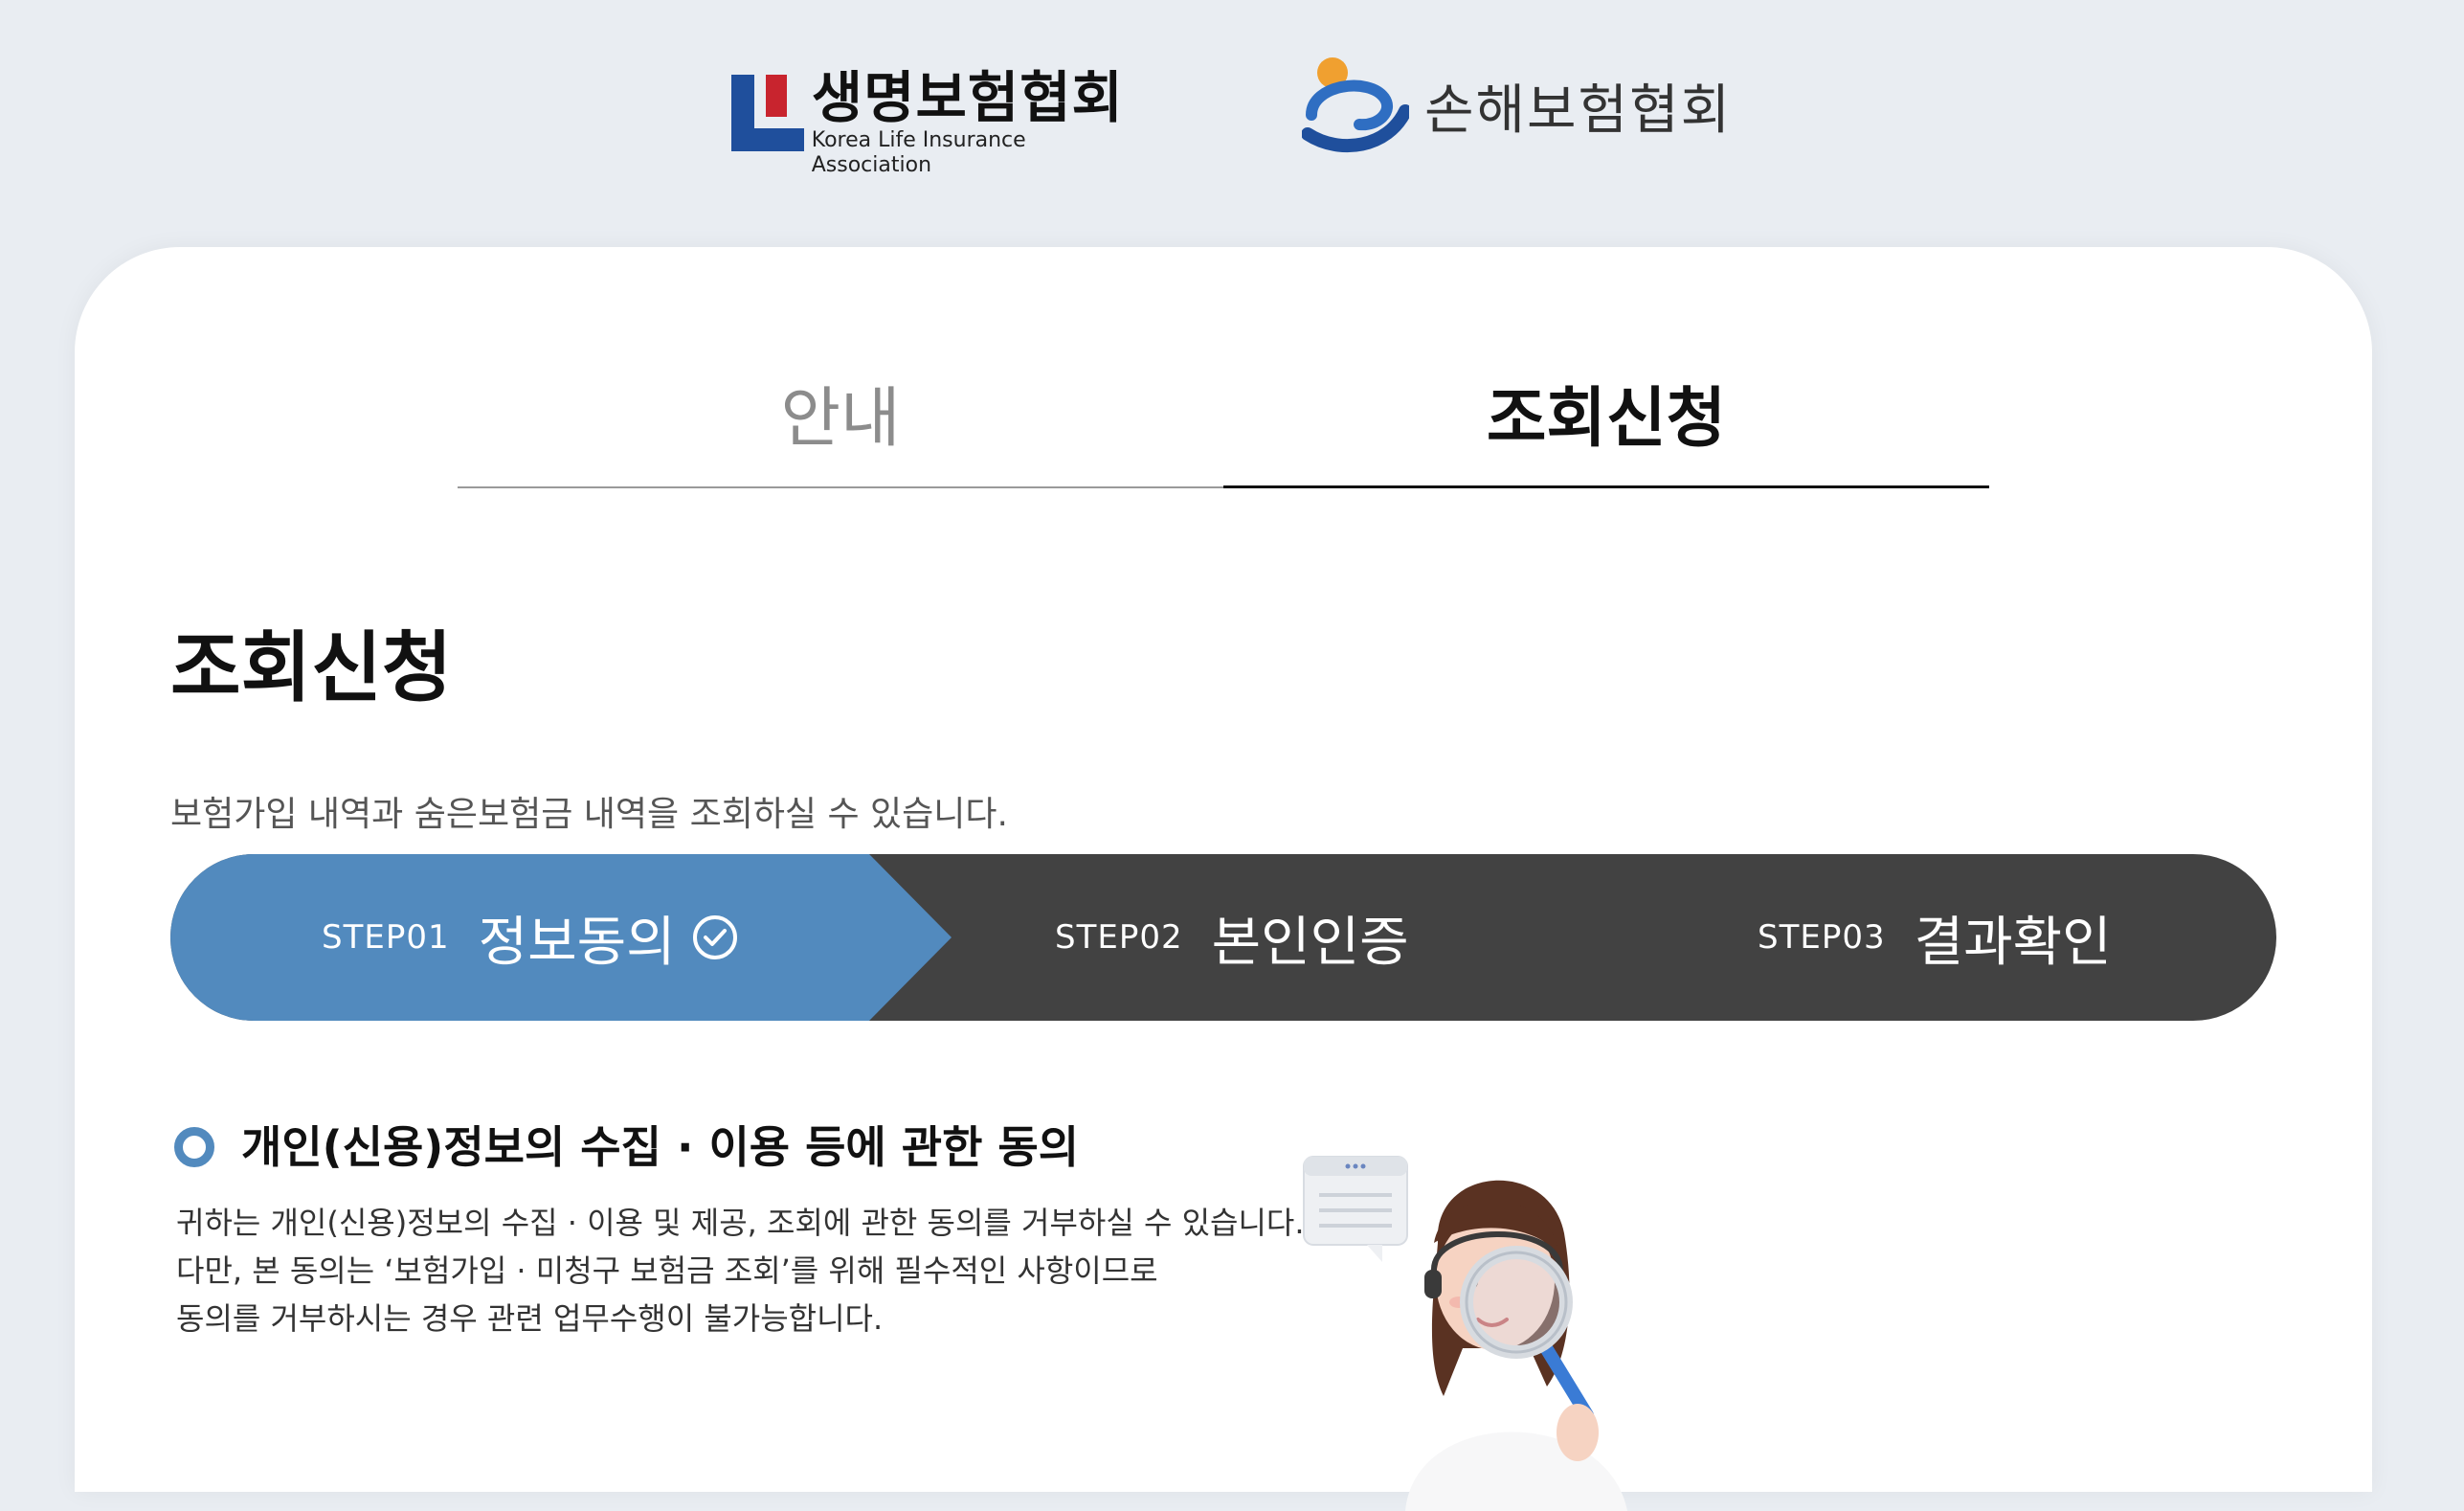  I want to click on check-circle-icon, so click(714, 937).